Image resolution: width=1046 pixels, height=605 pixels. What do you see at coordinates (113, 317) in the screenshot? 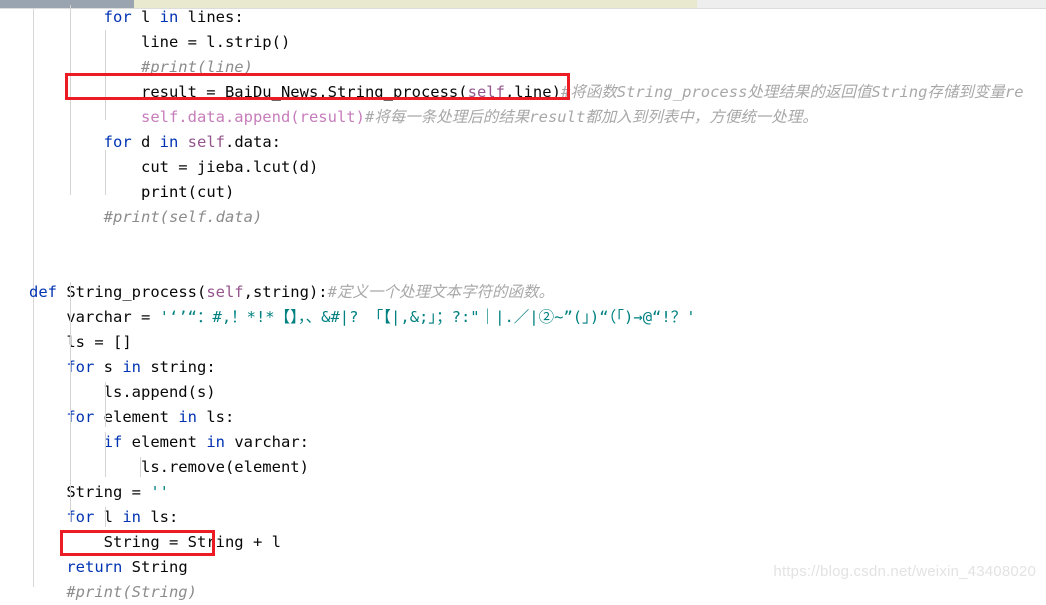
I see `code-token: varchar =` at bounding box center [113, 317].